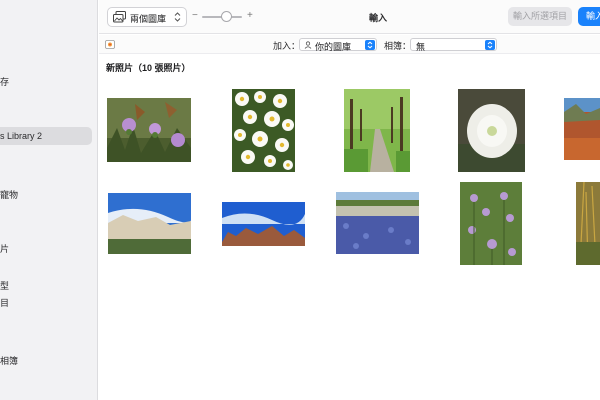 The width and height of the screenshot is (600, 400). What do you see at coordinates (421, 47) in the screenshot?
I see `album-value: 無` at bounding box center [421, 47].